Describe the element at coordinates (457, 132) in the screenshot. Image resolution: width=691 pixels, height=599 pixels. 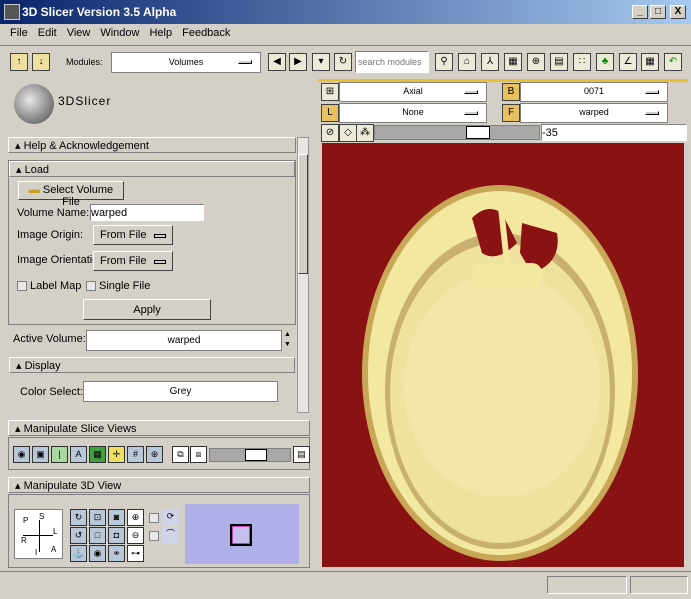
I see `slice-offset-slider` at that location.